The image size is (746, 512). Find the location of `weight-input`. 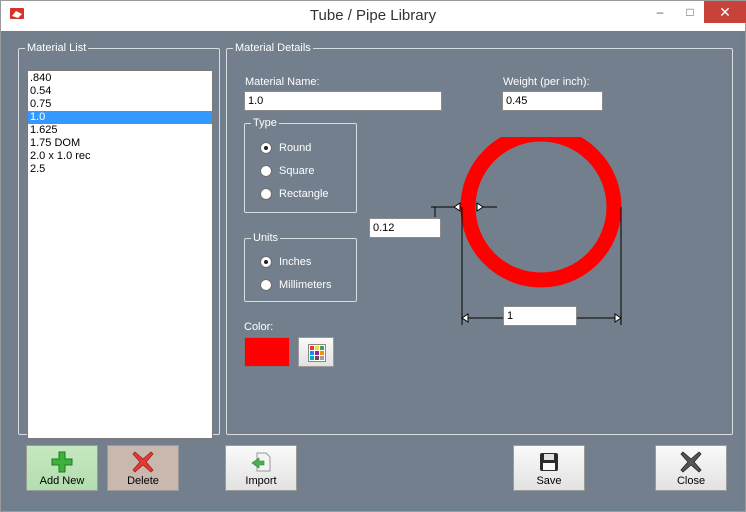

weight-input is located at coordinates (552, 101).